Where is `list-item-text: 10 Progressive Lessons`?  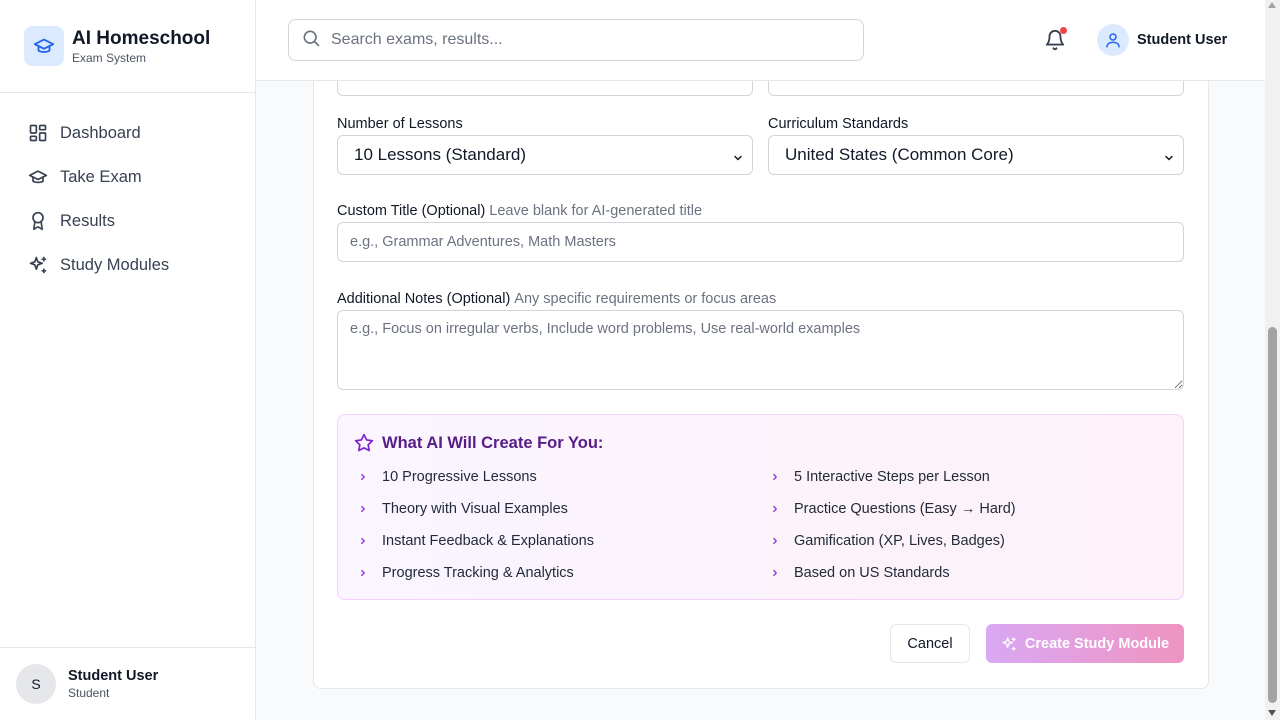
list-item-text: 10 Progressive Lessons is located at coordinates (459, 477).